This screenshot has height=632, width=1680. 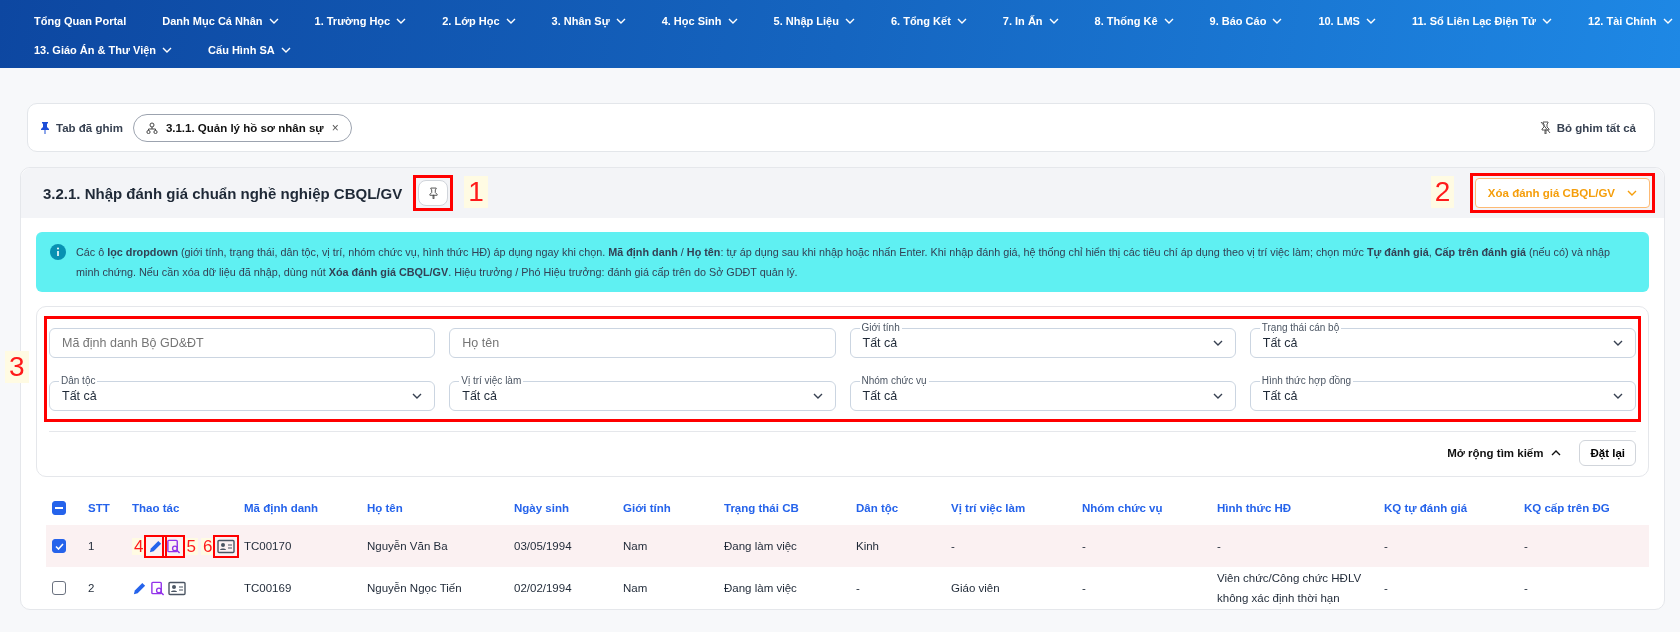 I want to click on table-cell-text: Viên chức/Công chức HĐLV không xác định thời hạn, so click(x=1290, y=588).